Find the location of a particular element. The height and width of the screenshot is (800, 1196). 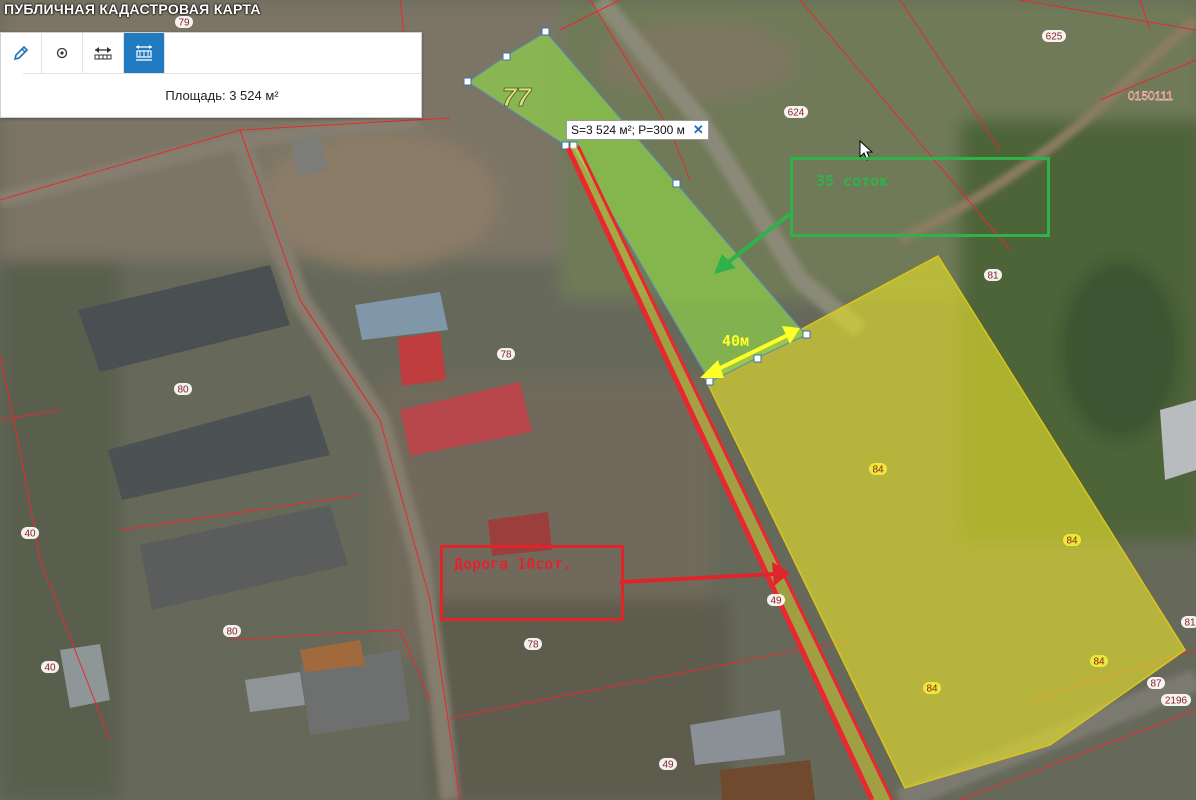

parcel-label: 87 is located at coordinates (1156, 684).